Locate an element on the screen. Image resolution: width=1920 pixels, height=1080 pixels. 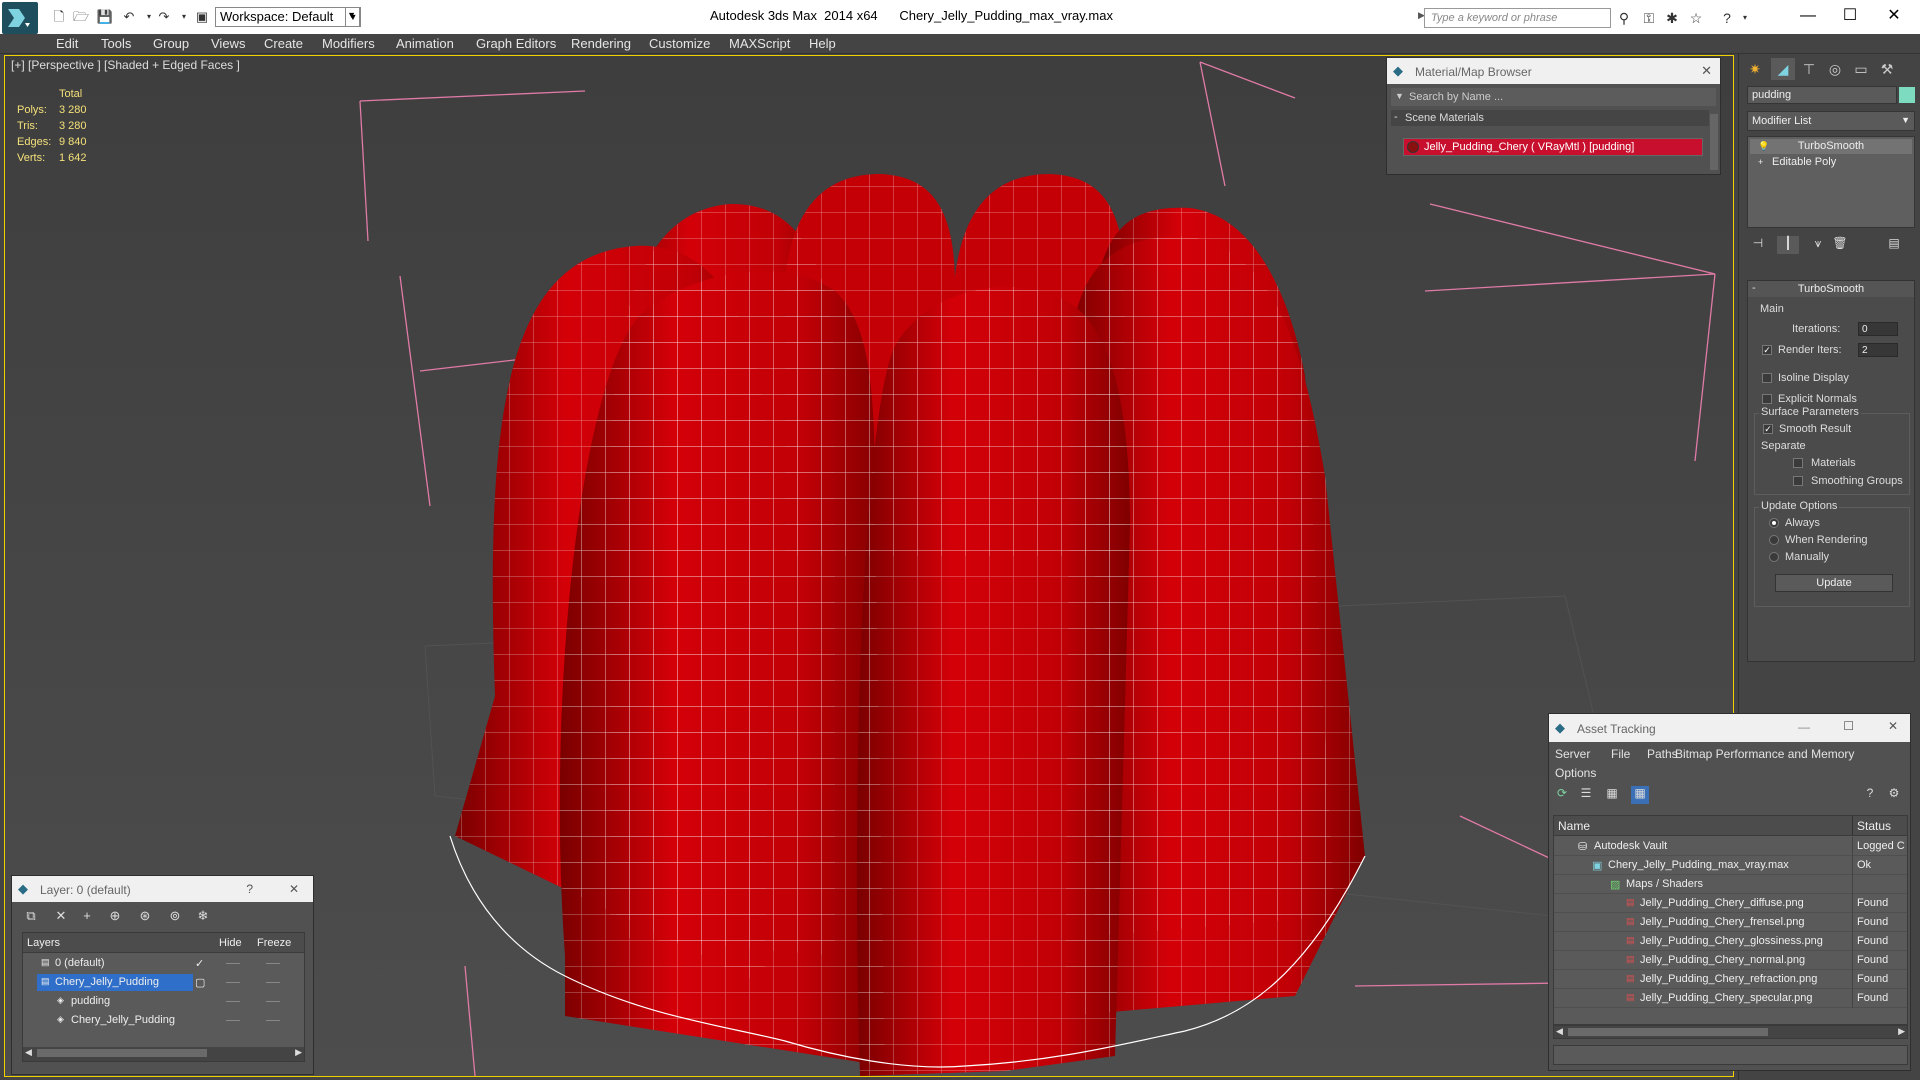
create-tab-icon: ✷ is located at coordinates (1755, 69).